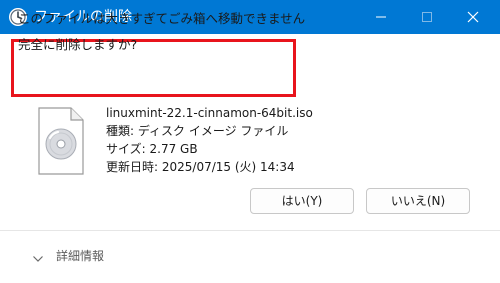 The height and width of the screenshot is (283, 500). I want to click on file-type: 種類: ディスク イメージ ファイル, so click(197, 131).